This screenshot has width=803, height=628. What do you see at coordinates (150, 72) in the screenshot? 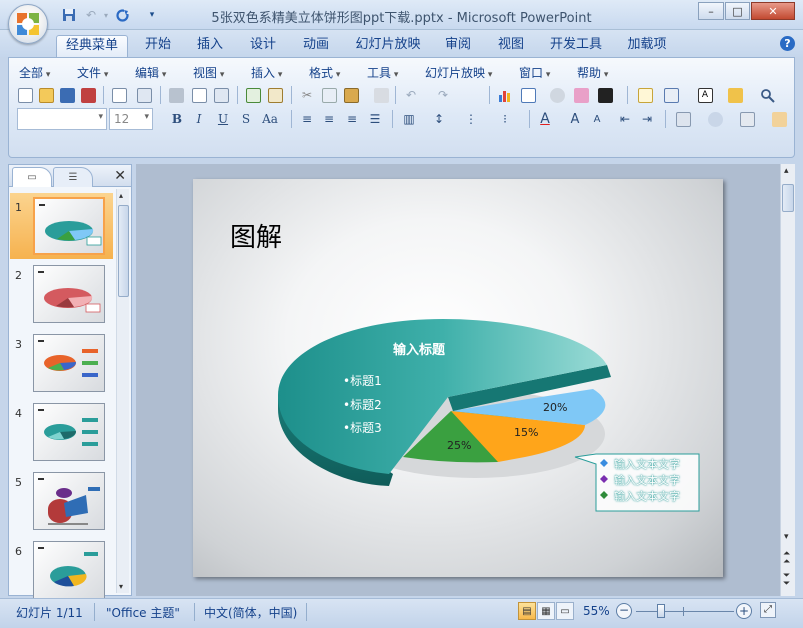
I see `menu-edit: 编辑` at bounding box center [150, 72].